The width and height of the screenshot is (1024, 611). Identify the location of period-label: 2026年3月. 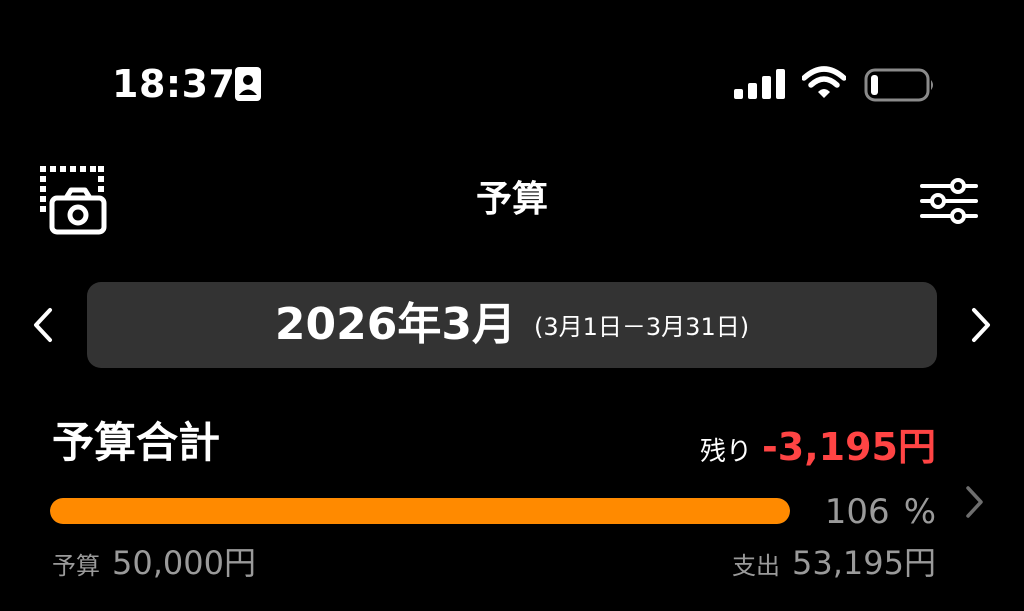
(395, 324).